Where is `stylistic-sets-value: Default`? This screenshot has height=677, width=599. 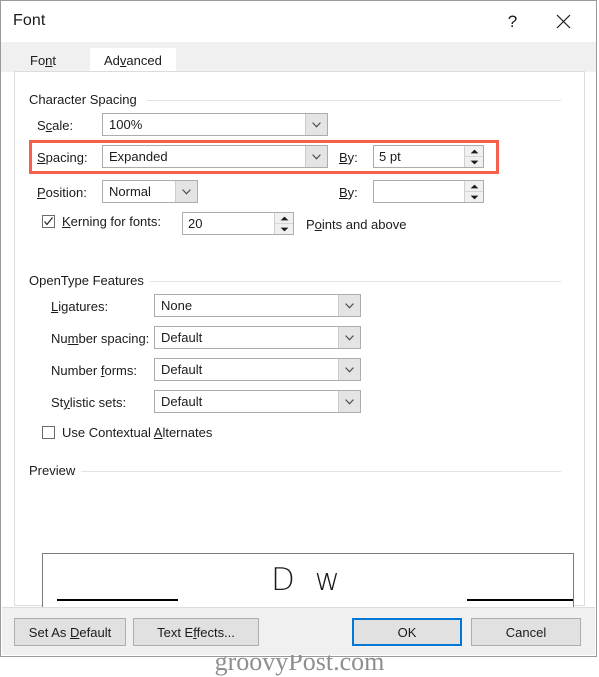
stylistic-sets-value: Default is located at coordinates (182, 401).